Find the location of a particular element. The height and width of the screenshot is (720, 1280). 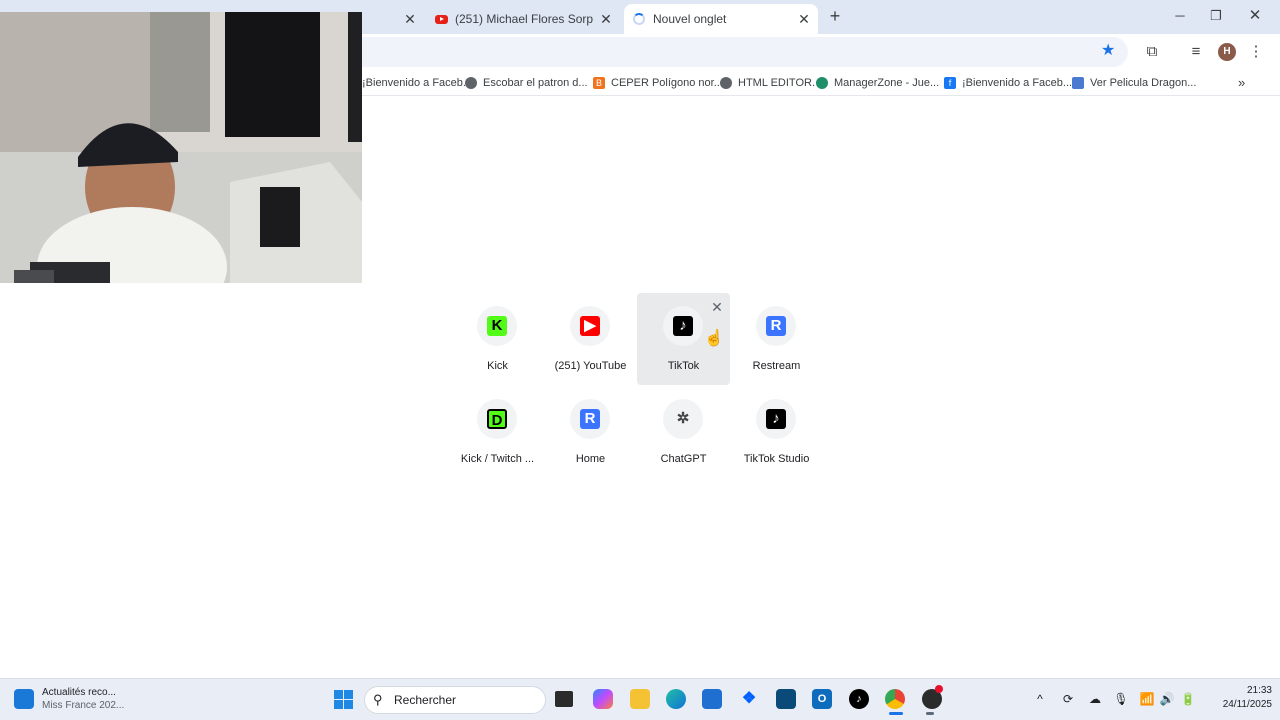

webcam-overlay is located at coordinates (181, 147).